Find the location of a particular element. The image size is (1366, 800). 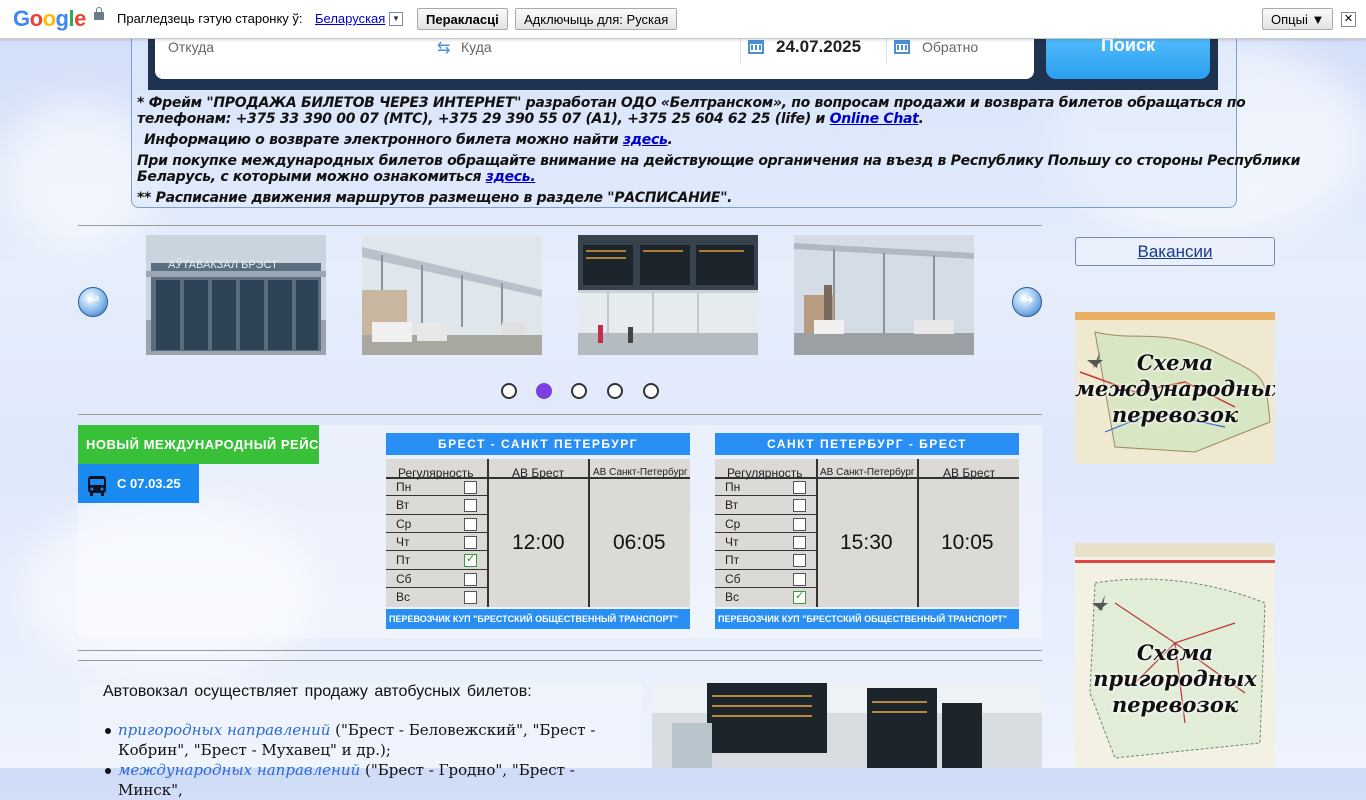

disable-translate-button: Адключыць для: Руская is located at coordinates (596, 19).